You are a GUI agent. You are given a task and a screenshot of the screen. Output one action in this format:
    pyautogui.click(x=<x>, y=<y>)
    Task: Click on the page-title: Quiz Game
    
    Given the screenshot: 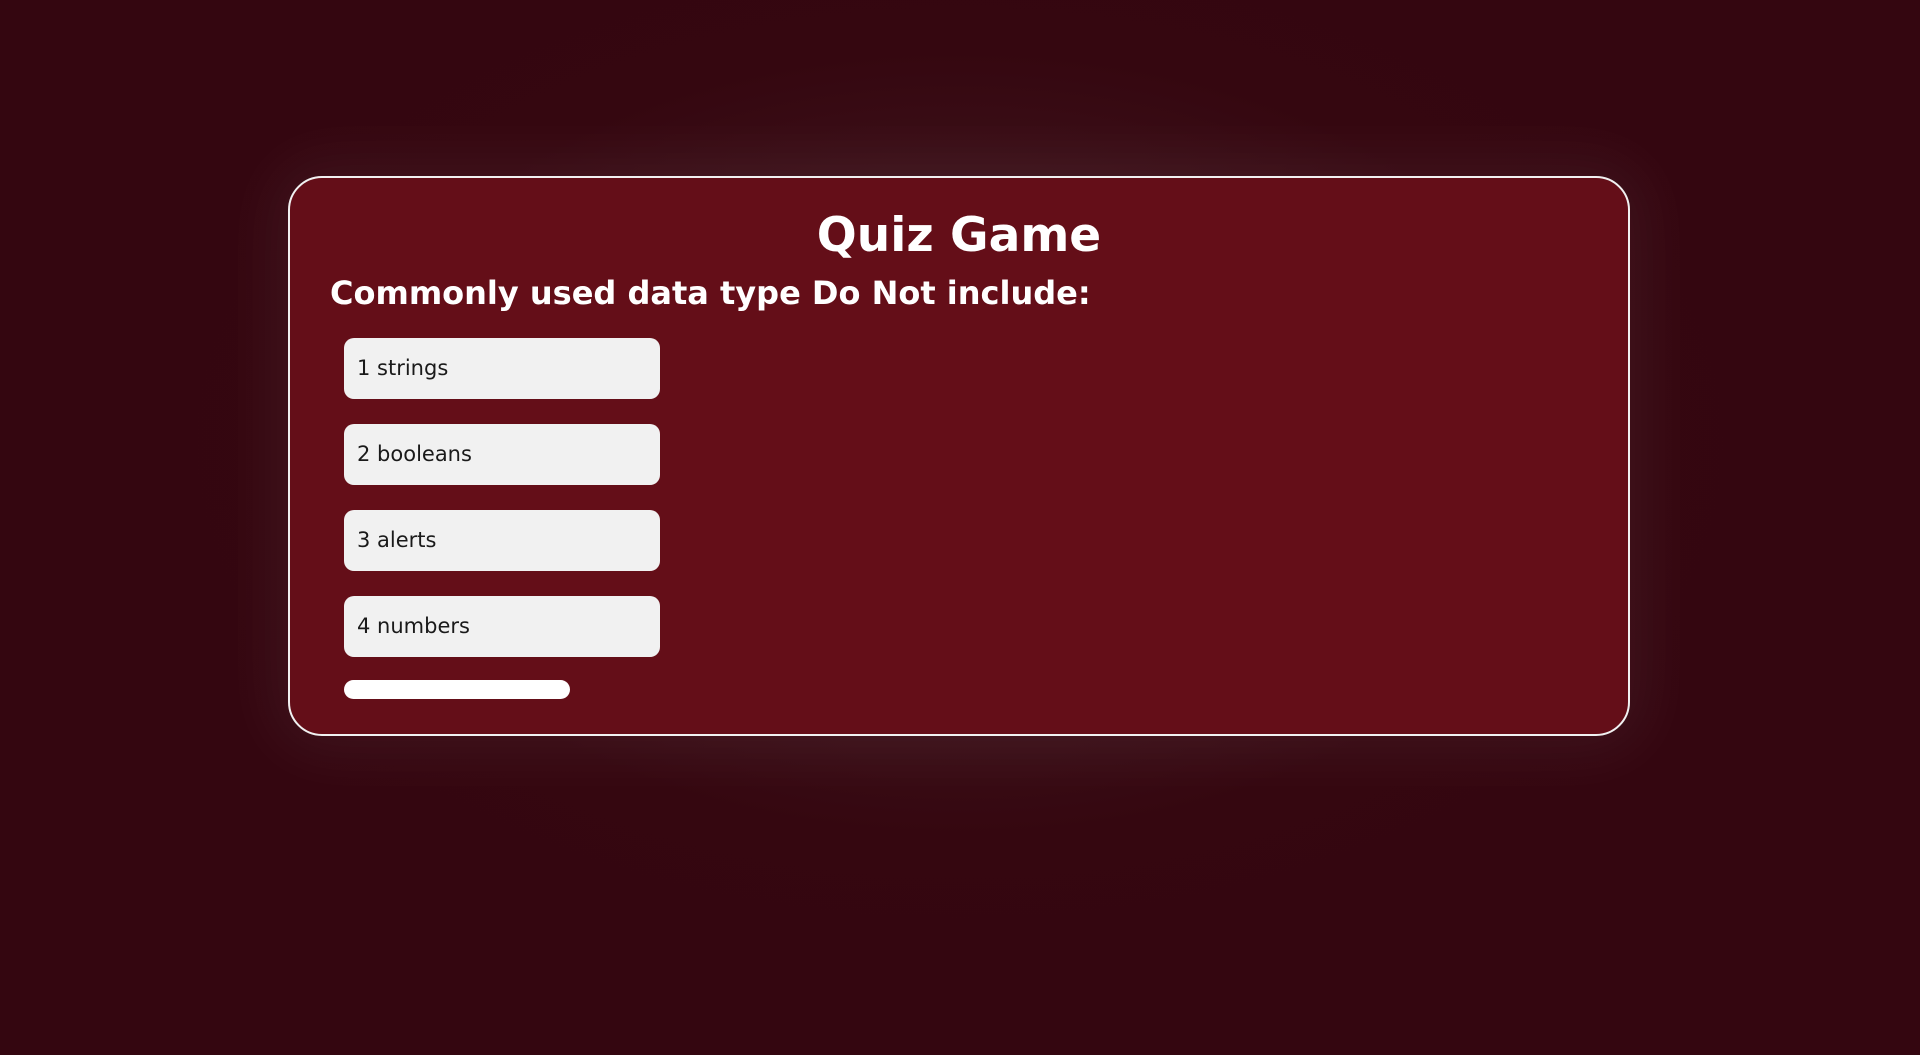 What is the action you would take?
    pyautogui.click(x=959, y=235)
    